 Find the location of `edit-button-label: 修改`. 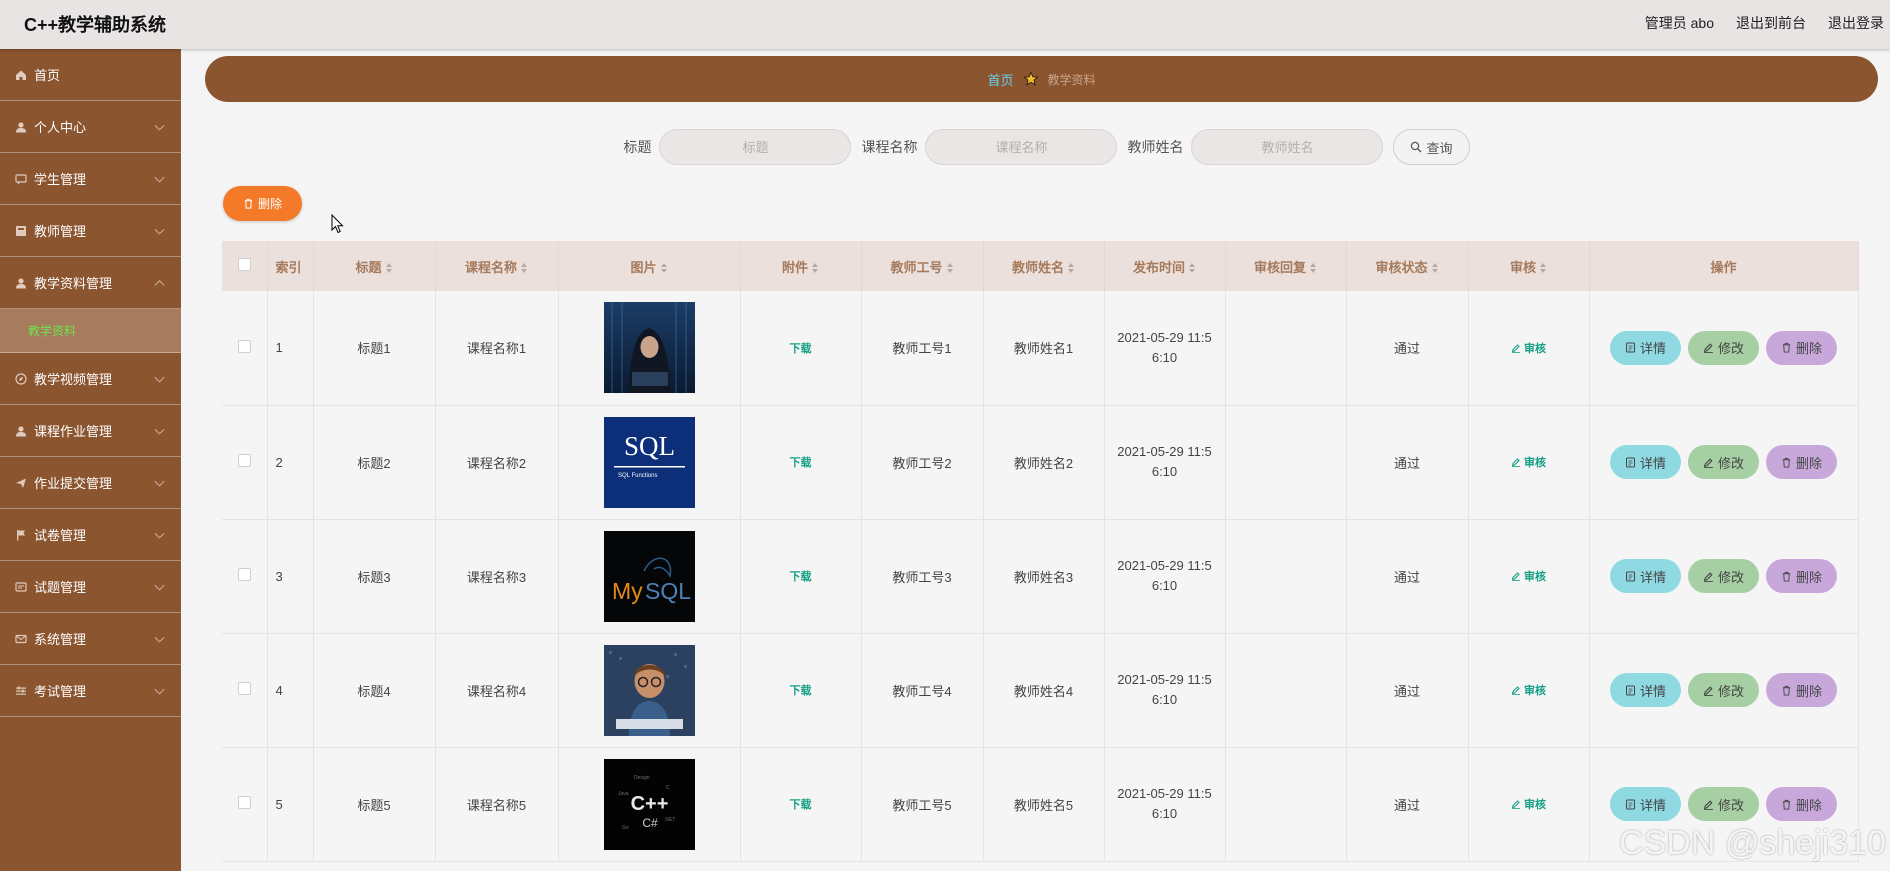

edit-button-label: 修改 is located at coordinates (1730, 349).